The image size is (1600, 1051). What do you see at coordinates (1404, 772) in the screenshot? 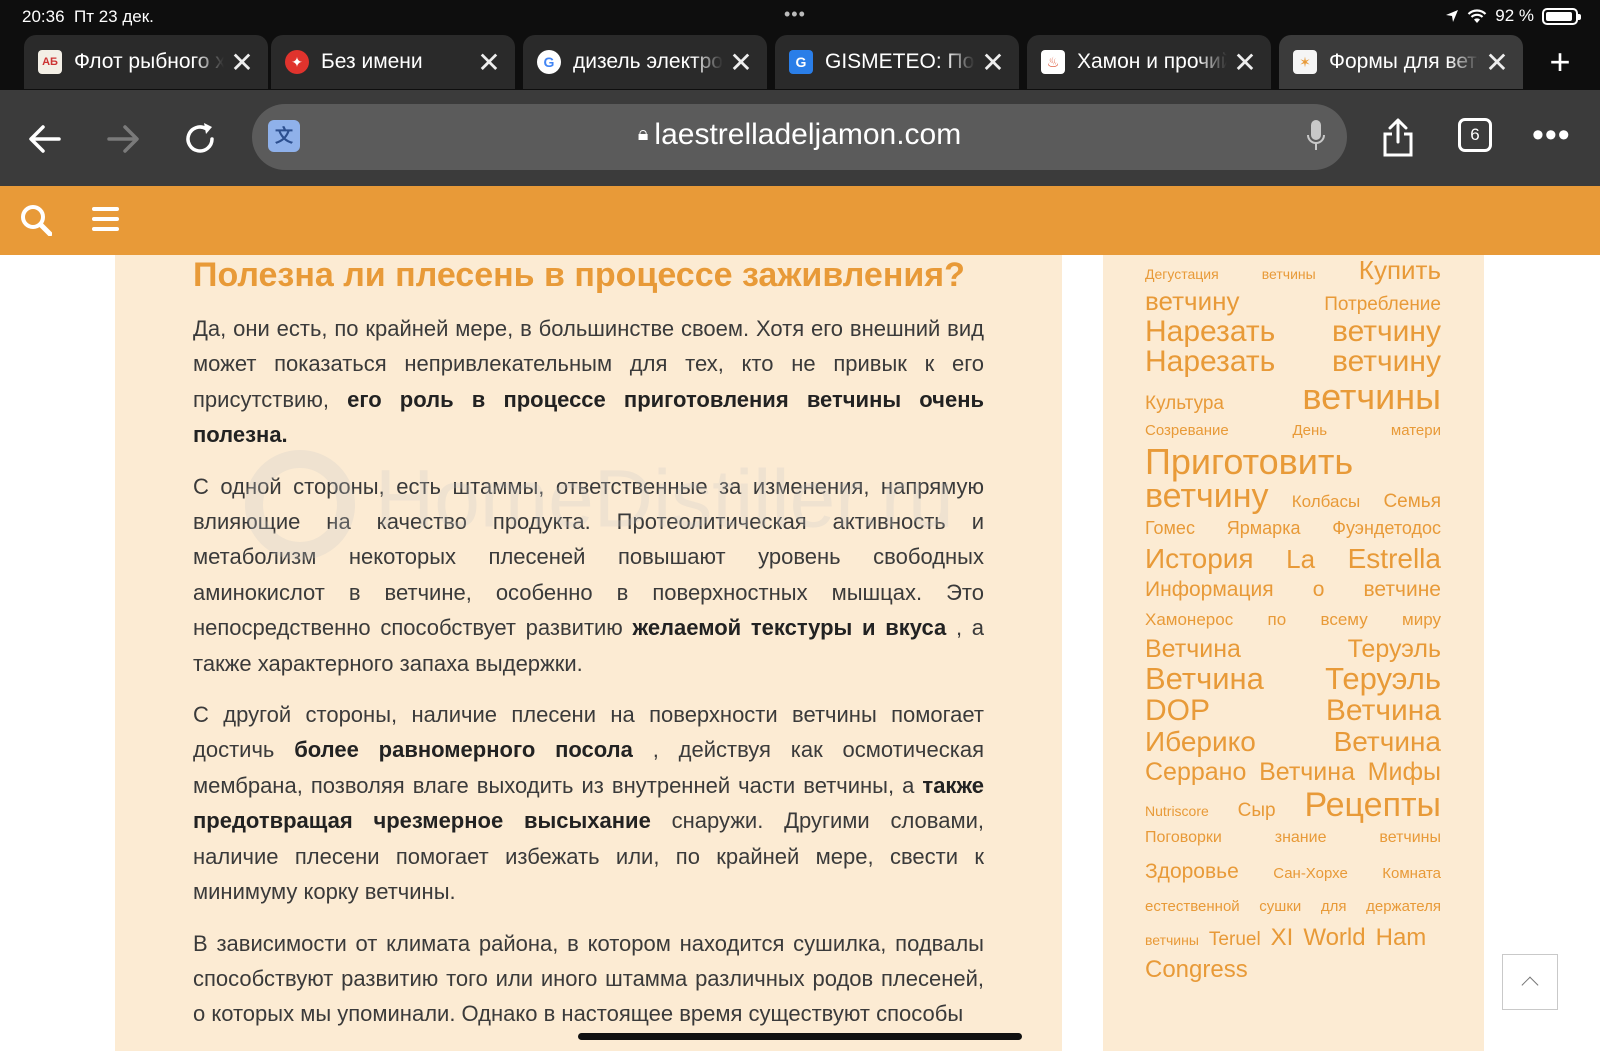
I see `tag-link: Мифы` at bounding box center [1404, 772].